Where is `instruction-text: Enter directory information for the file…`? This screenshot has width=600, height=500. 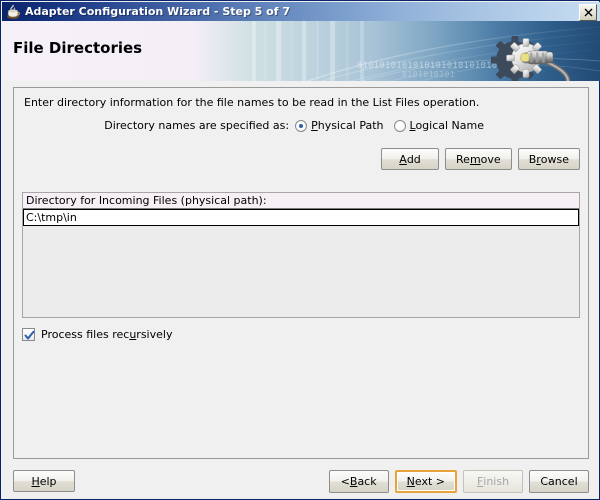
instruction-text: Enter directory information for the file… is located at coordinates (252, 102).